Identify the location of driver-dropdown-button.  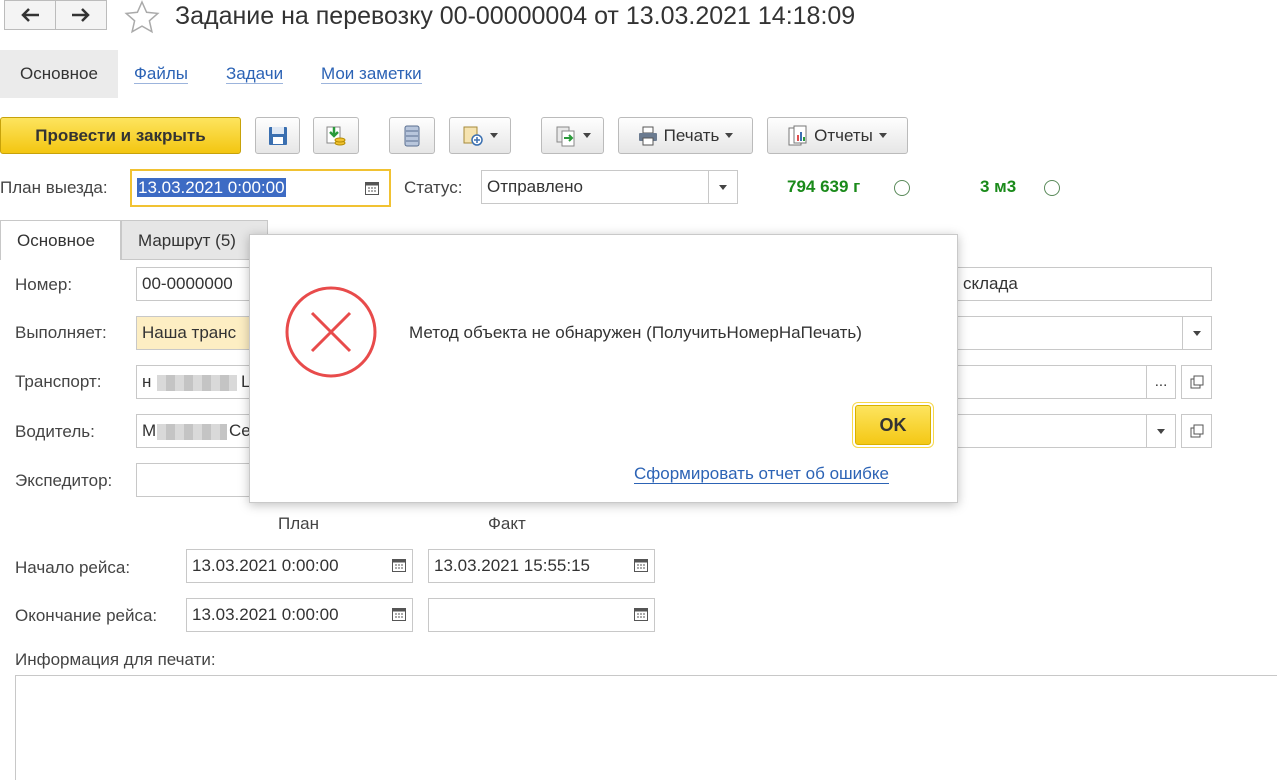
(1160, 431).